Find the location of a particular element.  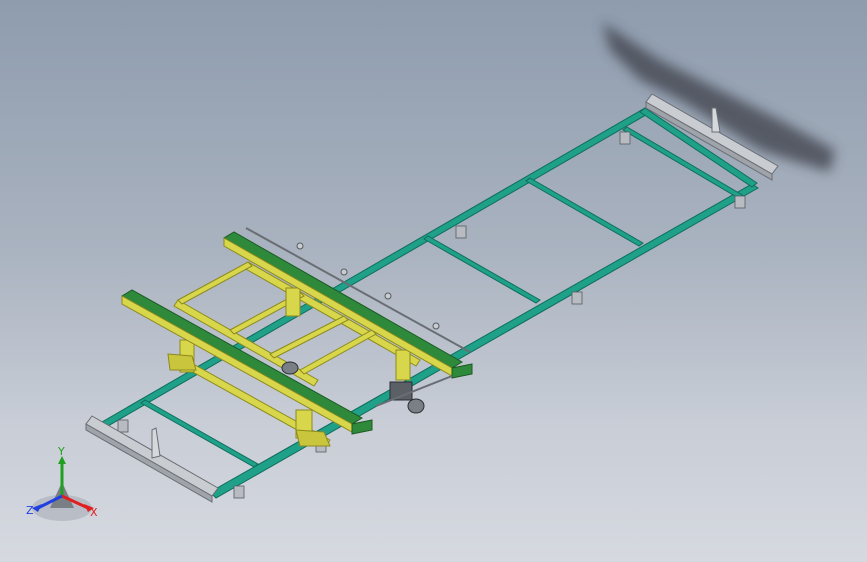

triad-y-label: Y is located at coordinates (61, 452).